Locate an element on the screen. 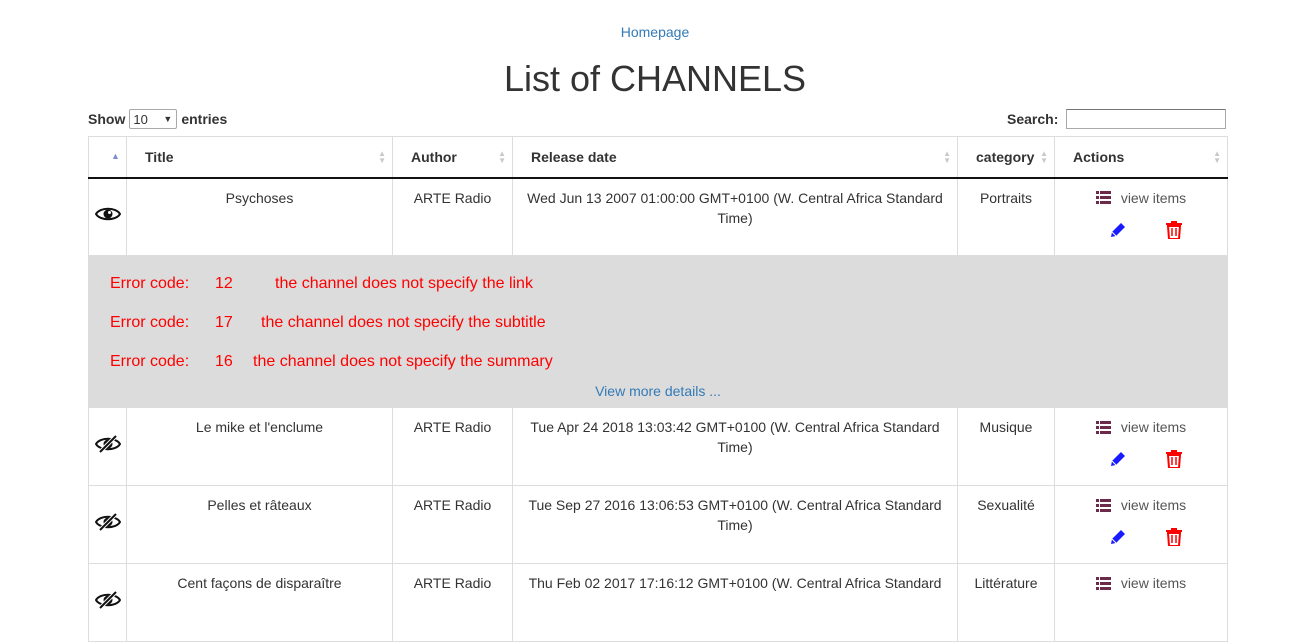 This screenshot has height=642, width=1310. column-header-visibility: ▲ is located at coordinates (107, 157).